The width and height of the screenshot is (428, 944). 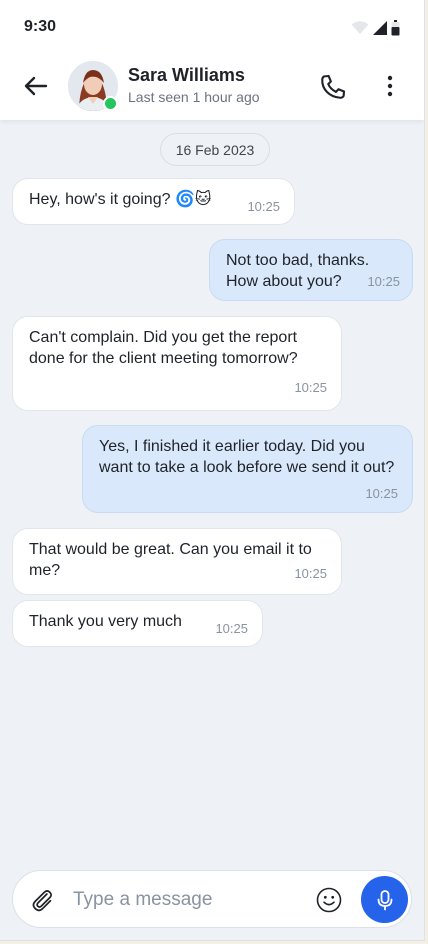 I want to click on date-separator: 16 Feb 2023, so click(x=215, y=149).